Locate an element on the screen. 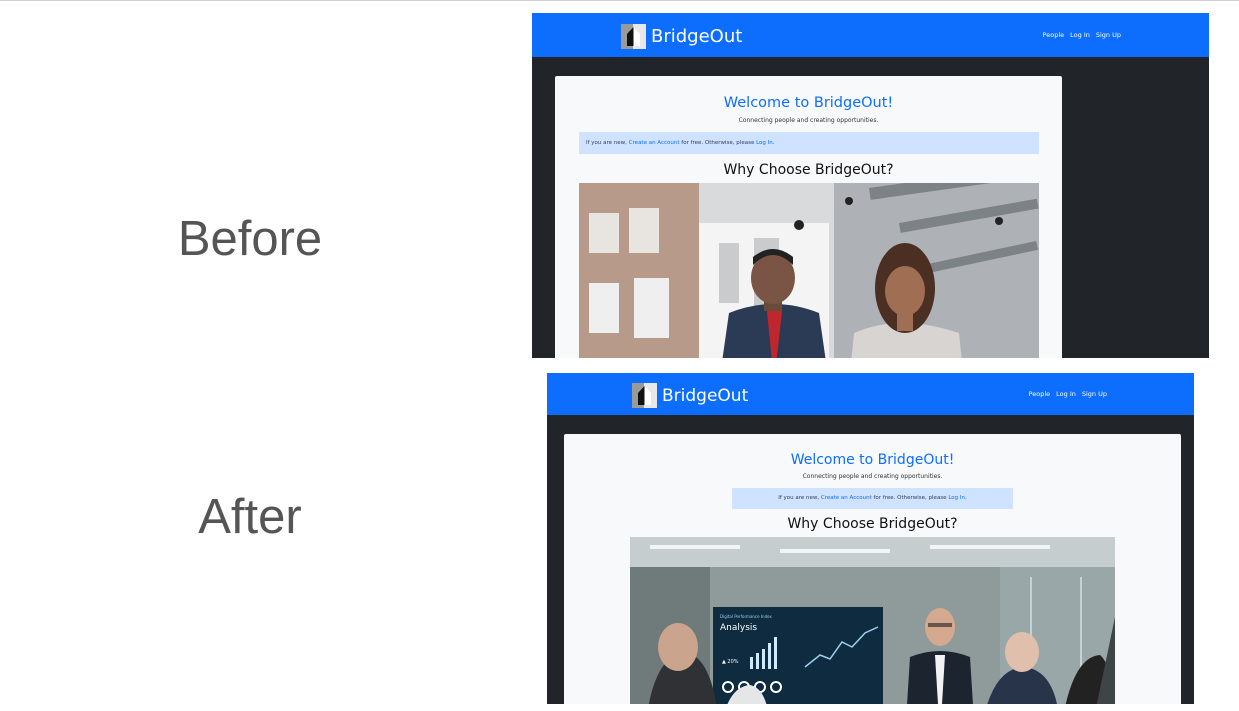 This screenshot has height=711, width=1239. screen-stat: ▲ 20% is located at coordinates (730, 662).